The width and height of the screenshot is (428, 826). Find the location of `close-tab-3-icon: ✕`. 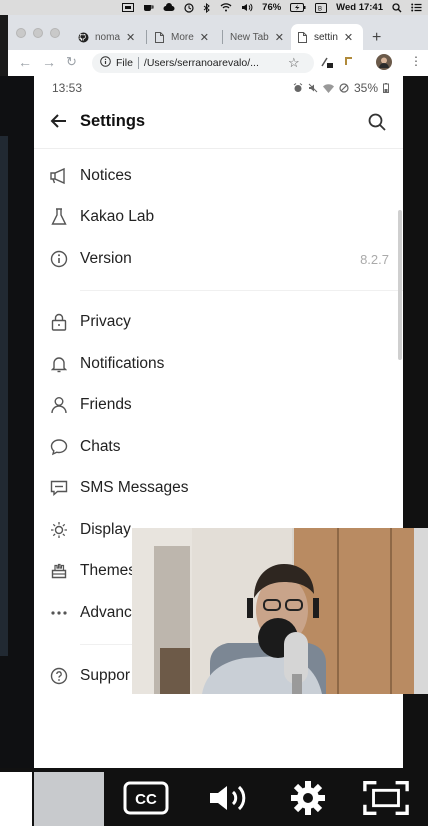

close-tab-3-icon: ✕ is located at coordinates (279, 37).